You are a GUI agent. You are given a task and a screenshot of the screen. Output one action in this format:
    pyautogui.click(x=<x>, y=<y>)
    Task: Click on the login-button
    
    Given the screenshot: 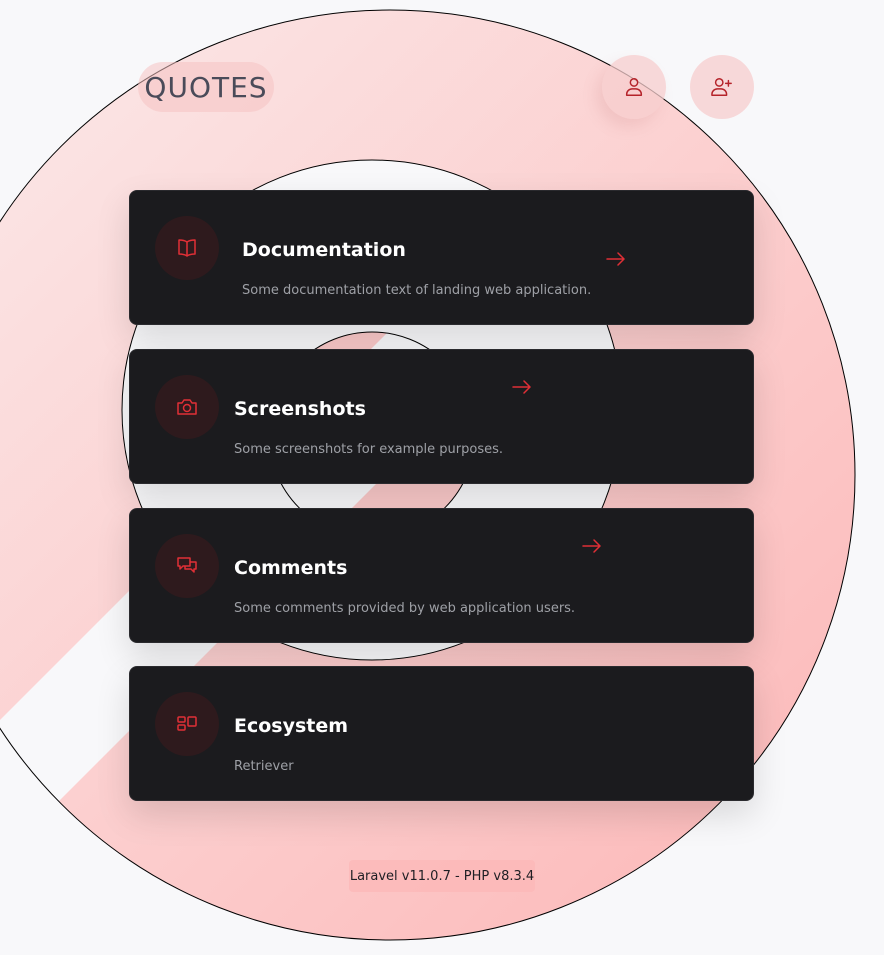 What is the action you would take?
    pyautogui.click(x=634, y=87)
    